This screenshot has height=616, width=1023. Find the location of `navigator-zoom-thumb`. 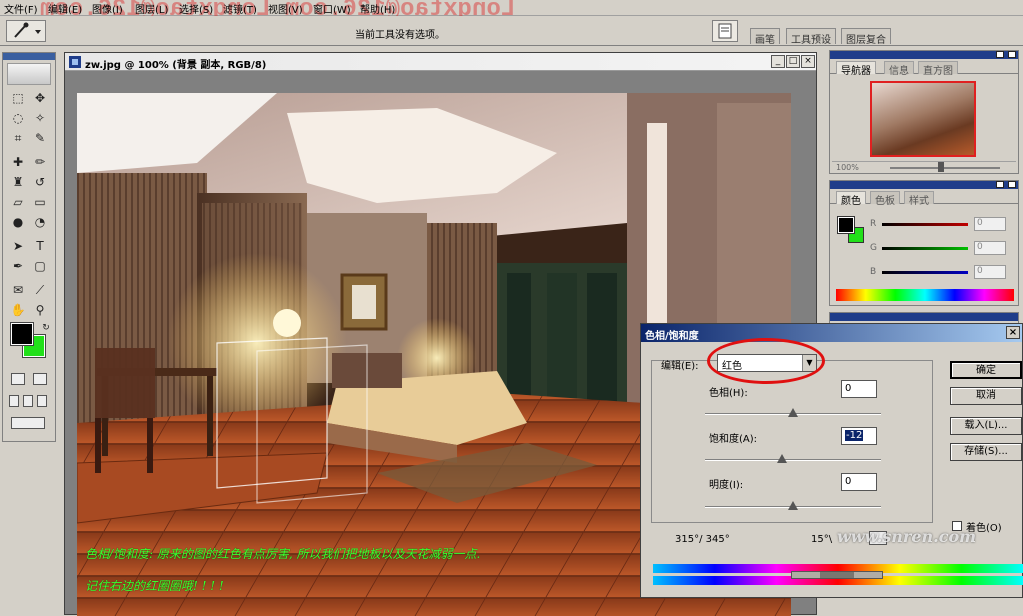

navigator-zoom-thumb is located at coordinates (941, 167).